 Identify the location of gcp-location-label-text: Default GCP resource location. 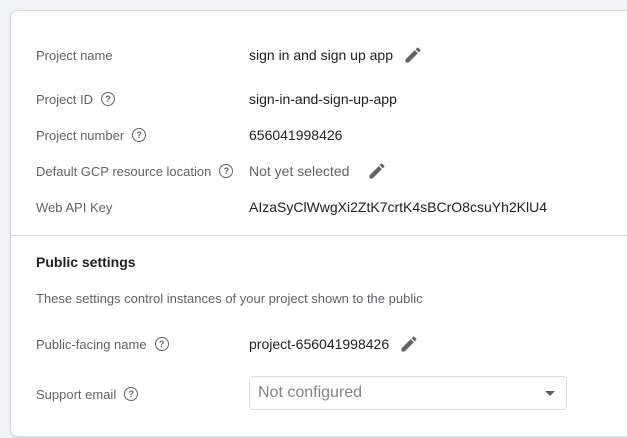
(124, 171).